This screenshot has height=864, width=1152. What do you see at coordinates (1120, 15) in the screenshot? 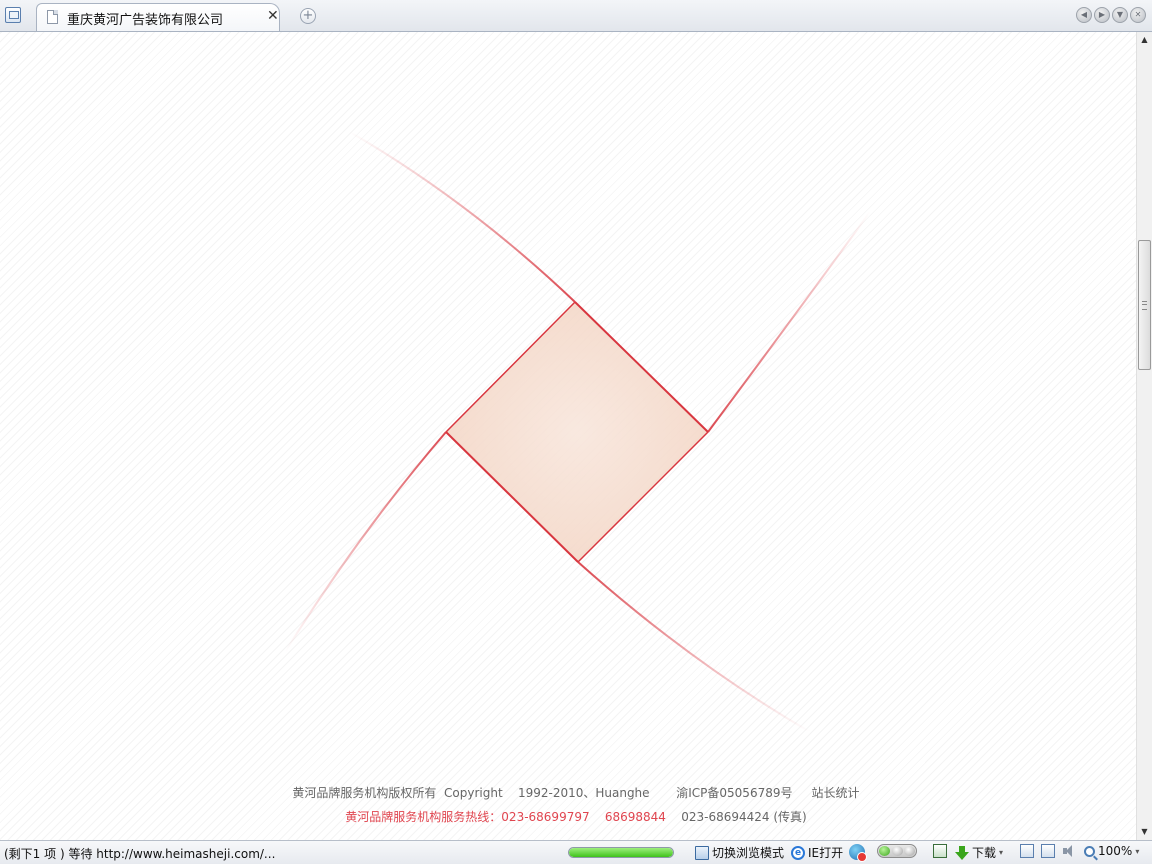
I see `menu-icon: ▼` at bounding box center [1120, 15].